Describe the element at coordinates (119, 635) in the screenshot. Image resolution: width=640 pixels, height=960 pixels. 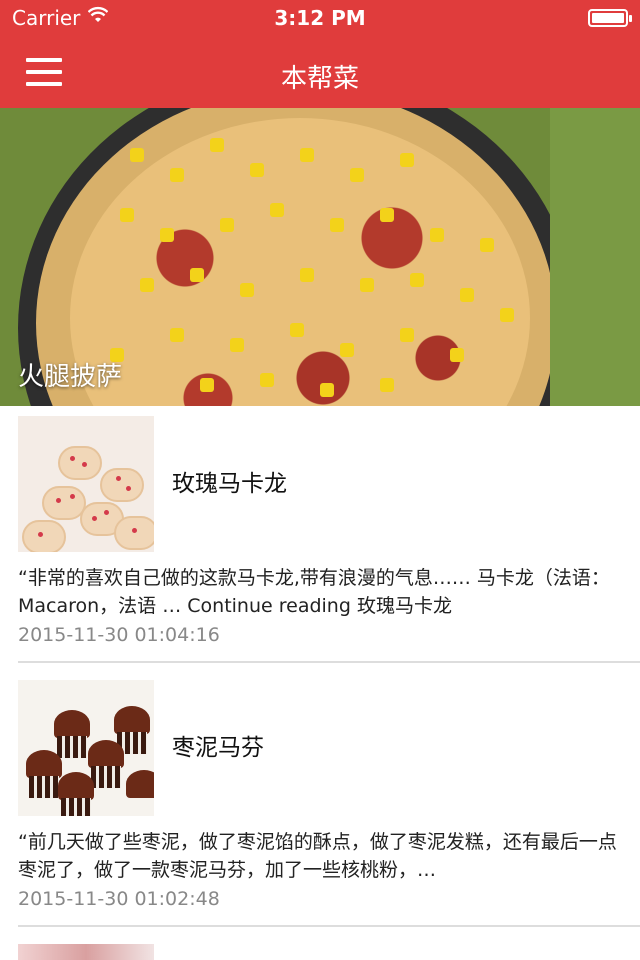
I see `article-date: 2015-11-30 01:04:16` at that location.